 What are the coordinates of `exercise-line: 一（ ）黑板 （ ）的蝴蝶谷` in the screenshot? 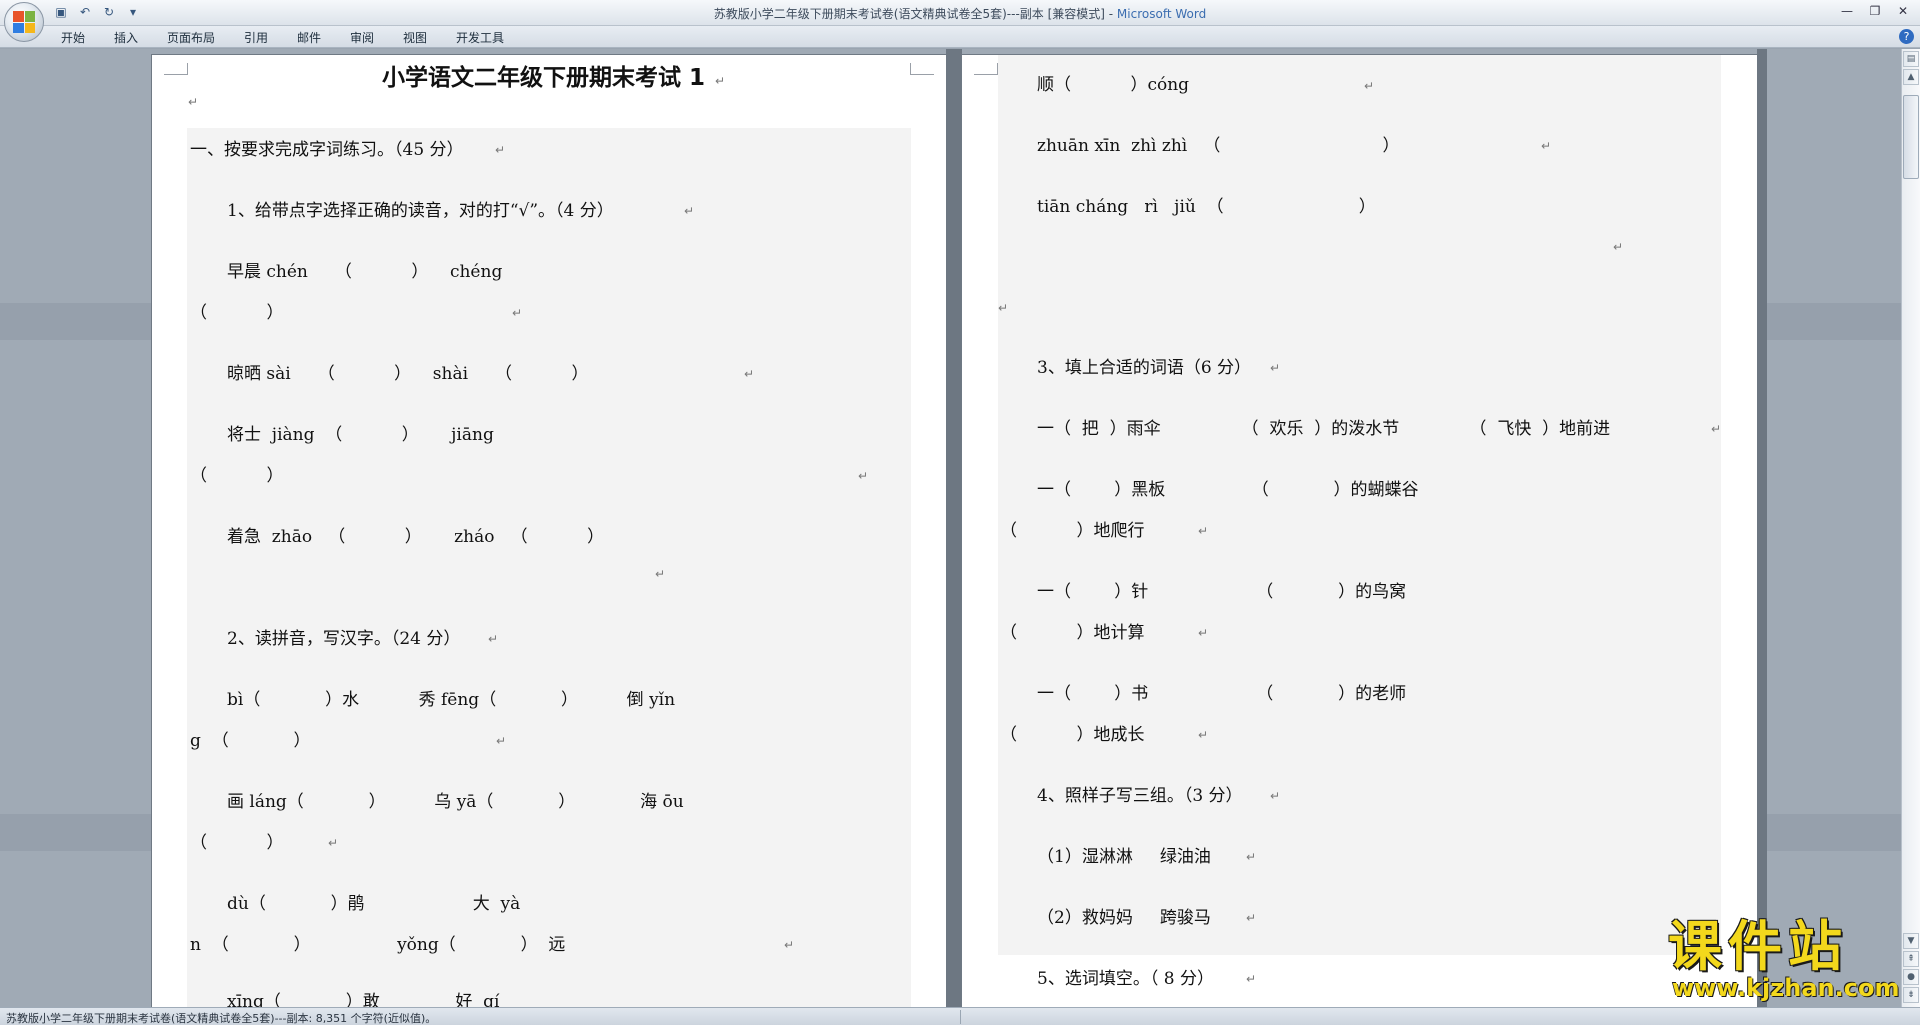 It's located at (1228, 490).